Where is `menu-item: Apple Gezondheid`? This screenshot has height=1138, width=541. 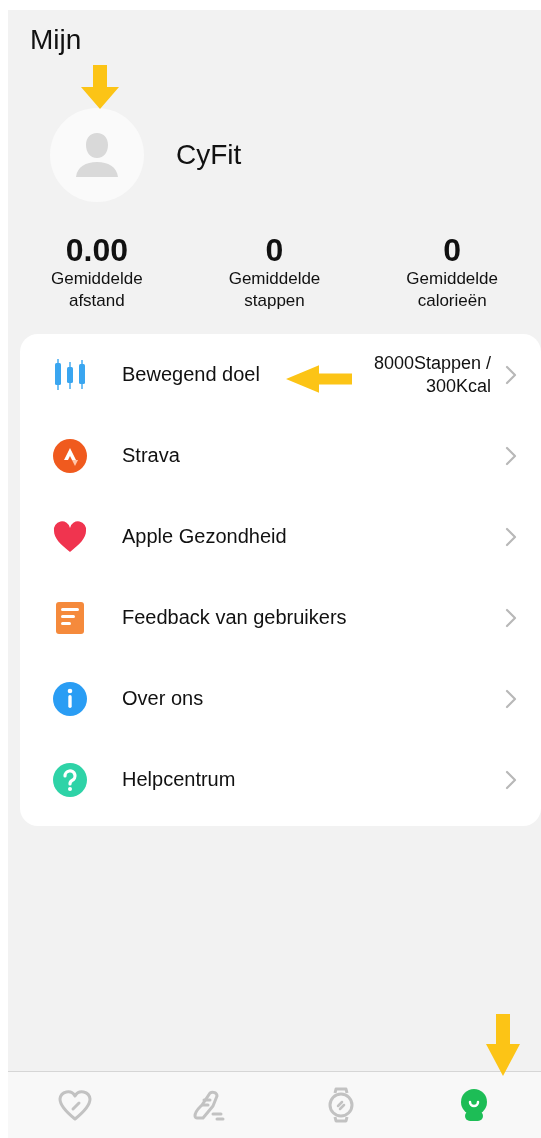 menu-item: Apple Gezondheid is located at coordinates (280, 536).